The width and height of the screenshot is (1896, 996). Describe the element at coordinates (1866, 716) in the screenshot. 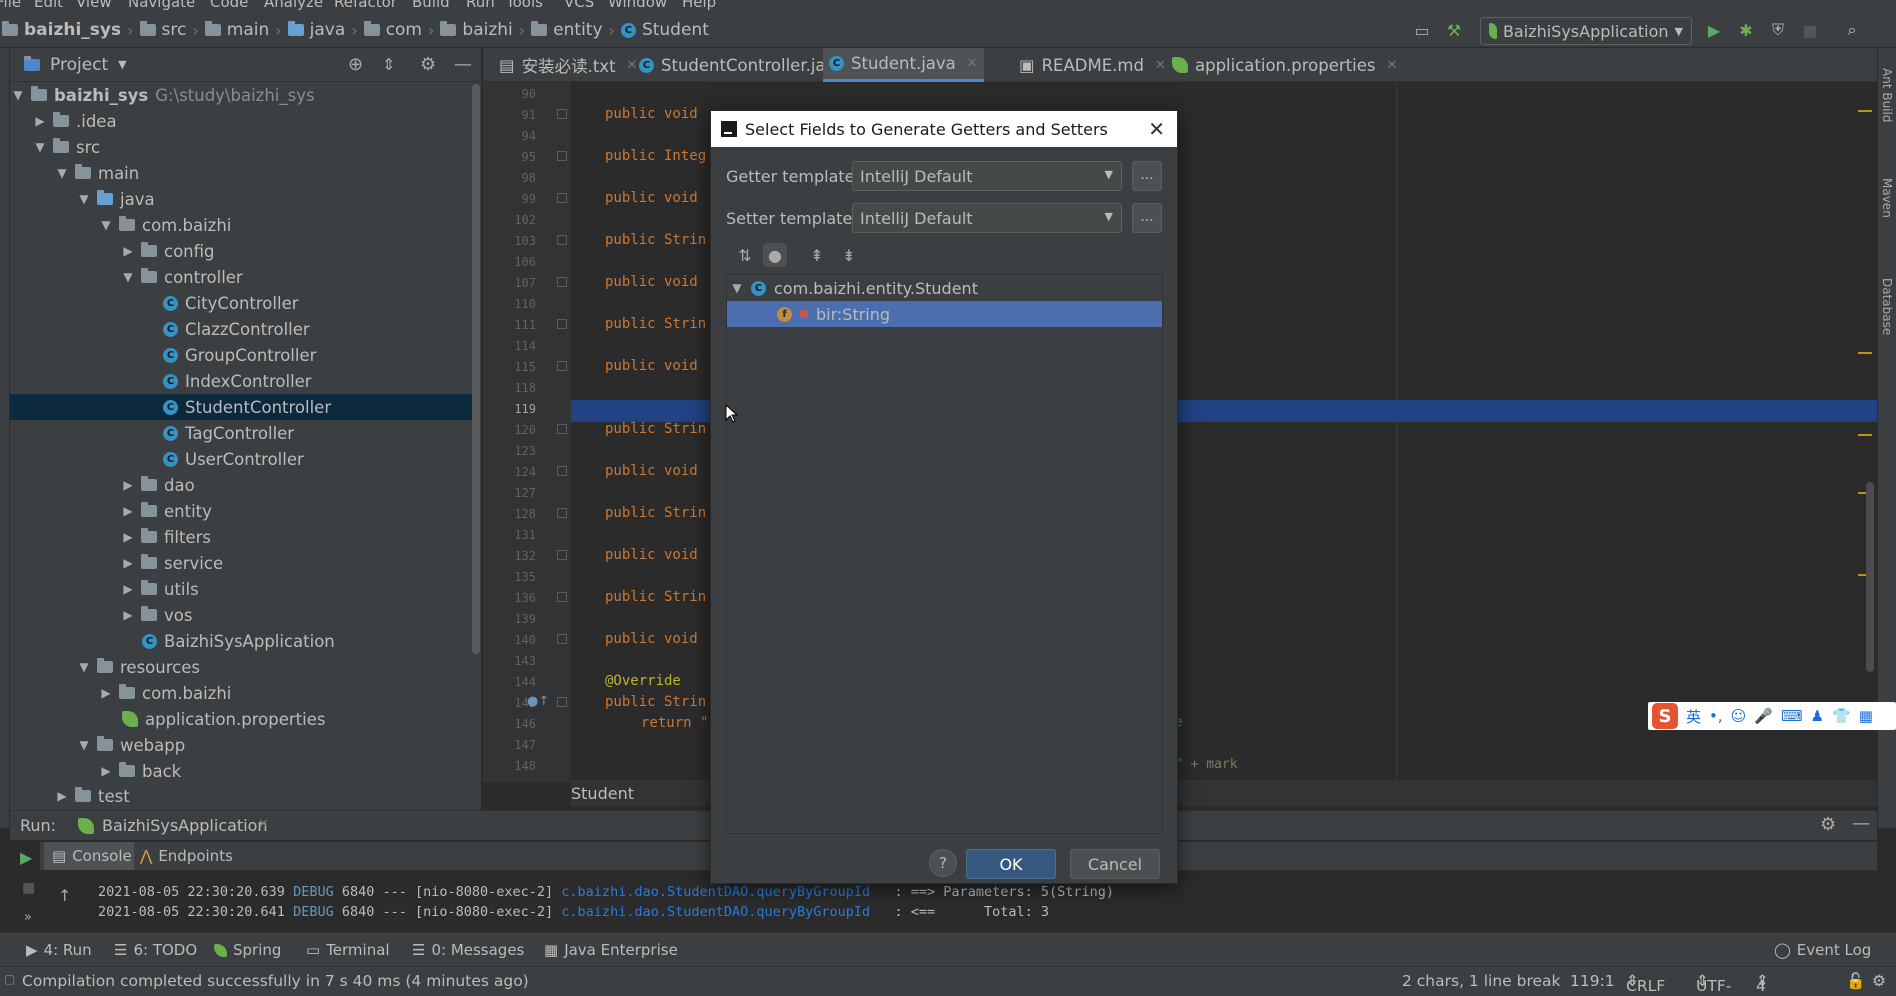

I see `grid-icon: ▦` at that location.